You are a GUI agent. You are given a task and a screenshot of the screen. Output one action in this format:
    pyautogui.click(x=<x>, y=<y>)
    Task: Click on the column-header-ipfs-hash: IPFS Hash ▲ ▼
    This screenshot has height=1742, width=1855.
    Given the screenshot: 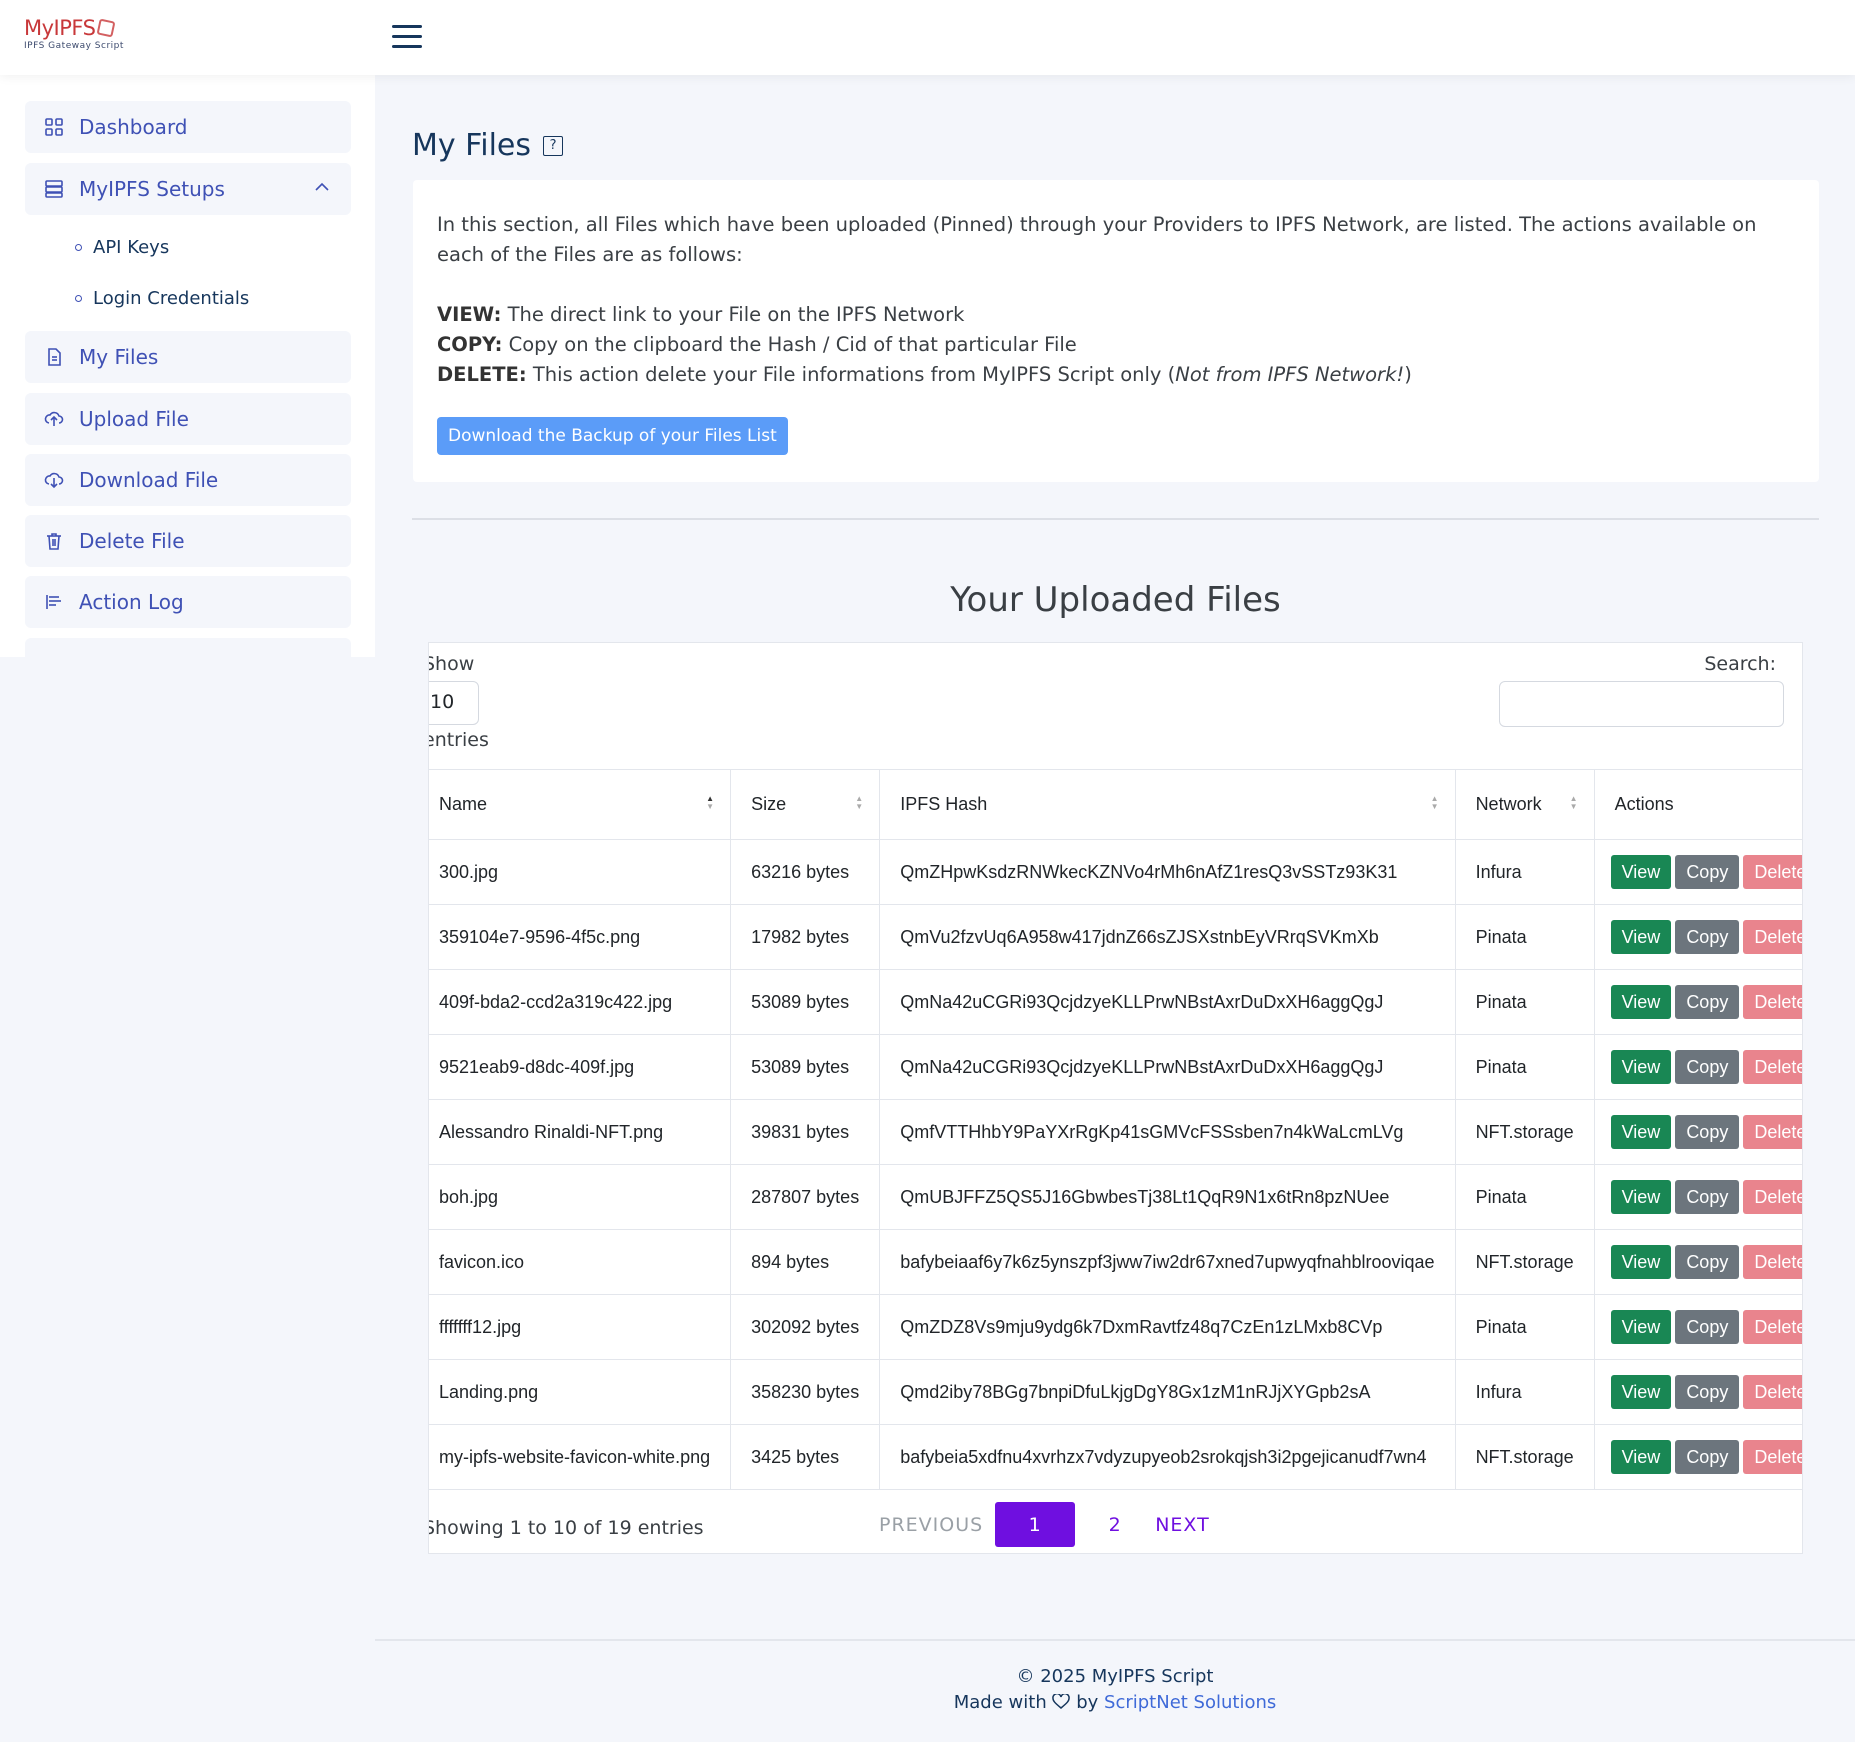 What is the action you would take?
    pyautogui.click(x=1167, y=804)
    